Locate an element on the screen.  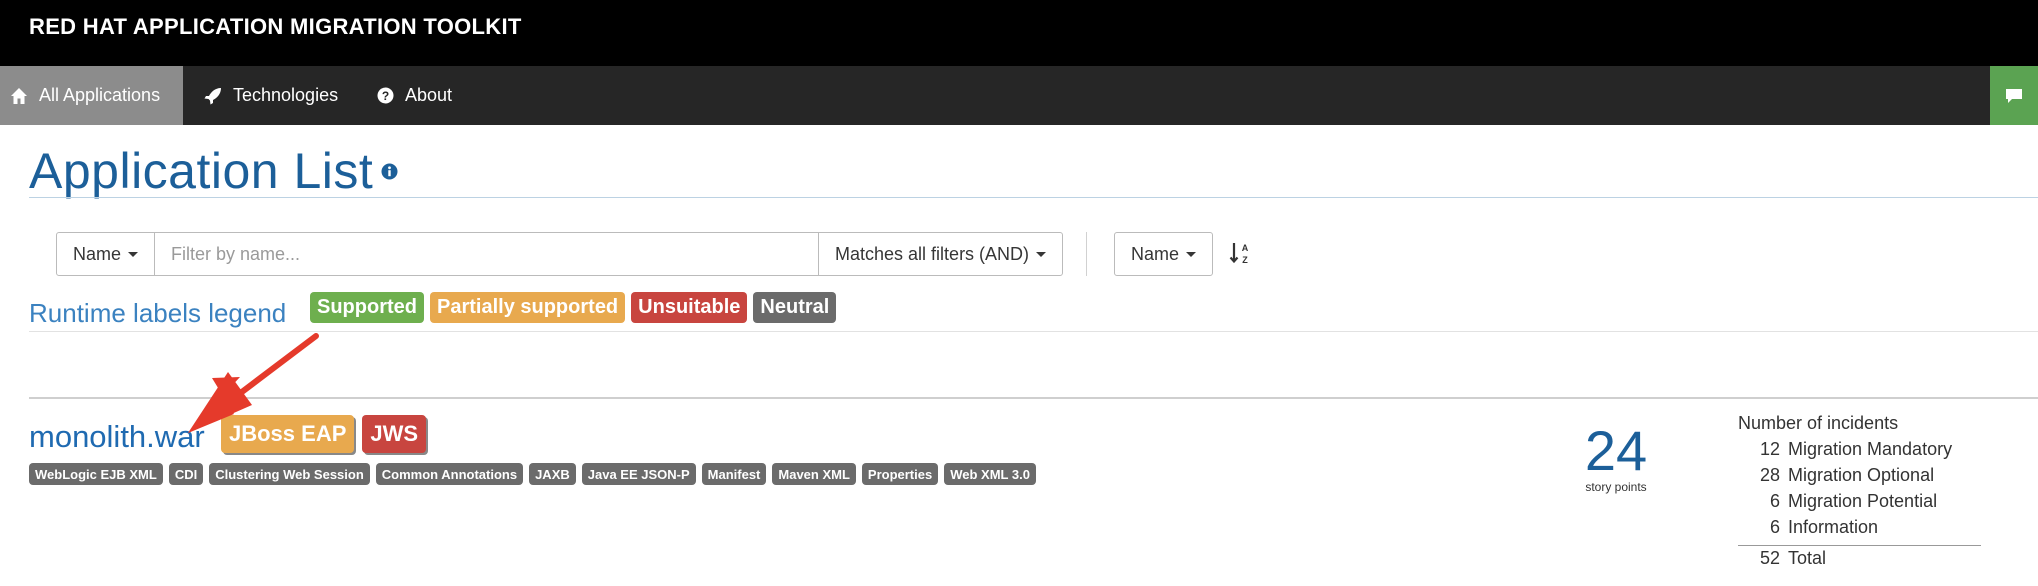
match-mode-dropdown: Matches all filters (AND) is located at coordinates (941, 254).